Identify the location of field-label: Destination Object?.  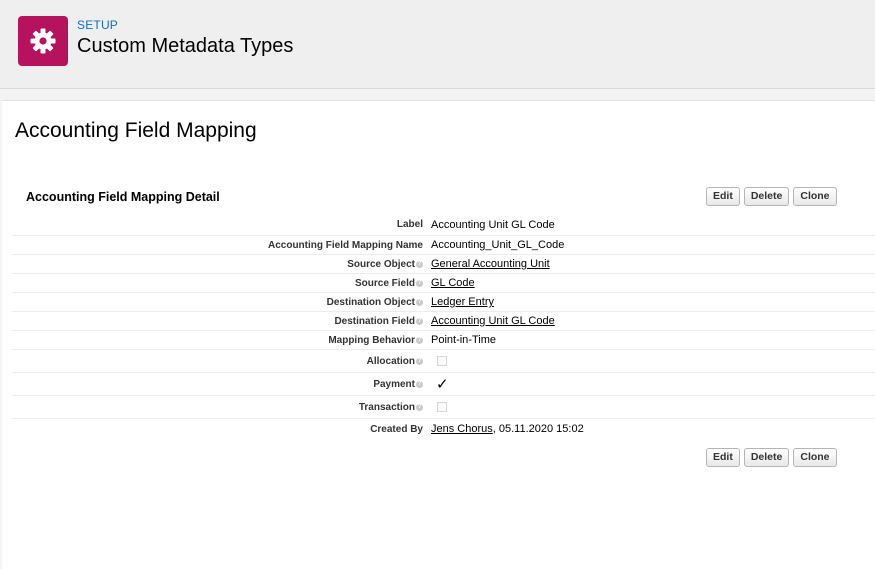
(374, 302).